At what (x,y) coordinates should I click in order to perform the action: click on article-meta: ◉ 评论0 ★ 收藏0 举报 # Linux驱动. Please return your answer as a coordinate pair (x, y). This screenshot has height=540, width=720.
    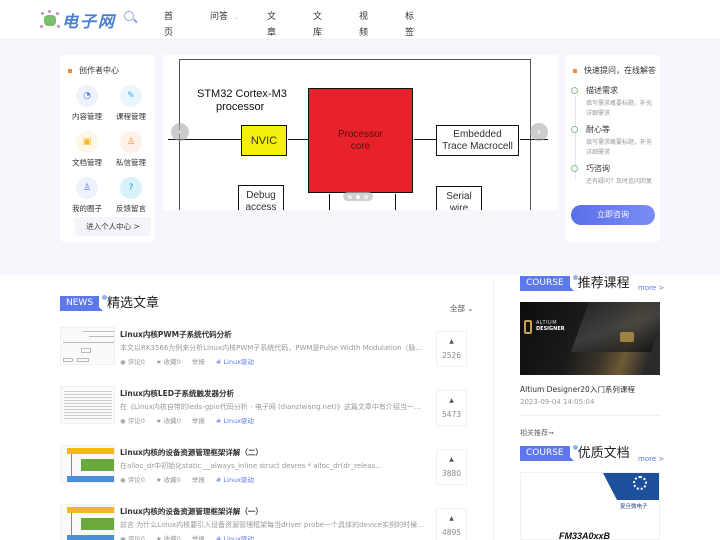
    Looking at the image, I should click on (192, 361).